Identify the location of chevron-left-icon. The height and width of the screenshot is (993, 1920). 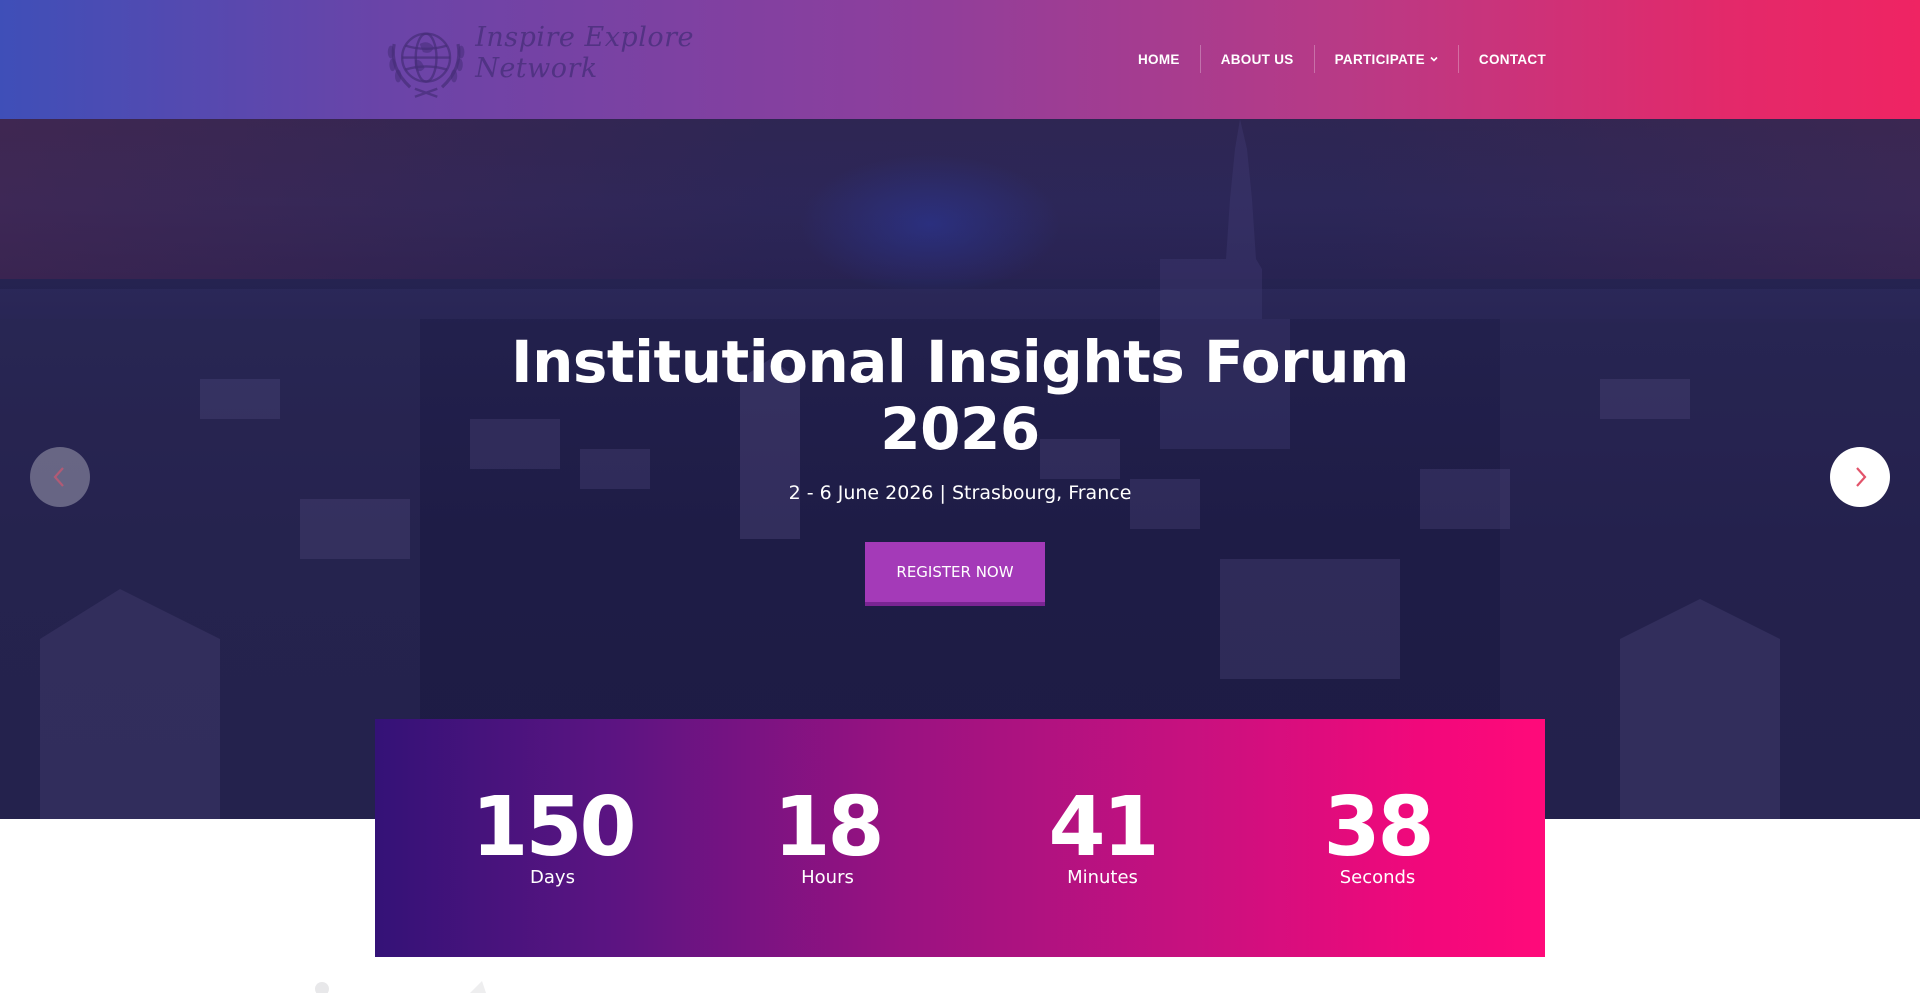
(58, 477).